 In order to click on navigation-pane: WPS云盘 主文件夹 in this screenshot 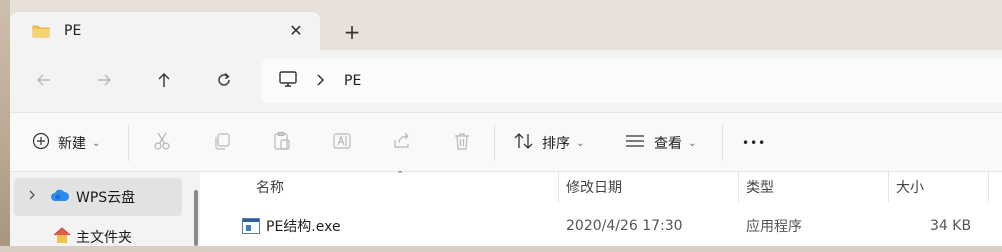, I will do `click(101, 209)`.